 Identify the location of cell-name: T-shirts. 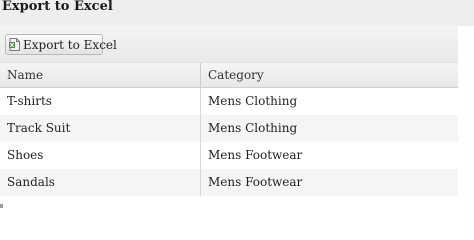
(100, 101).